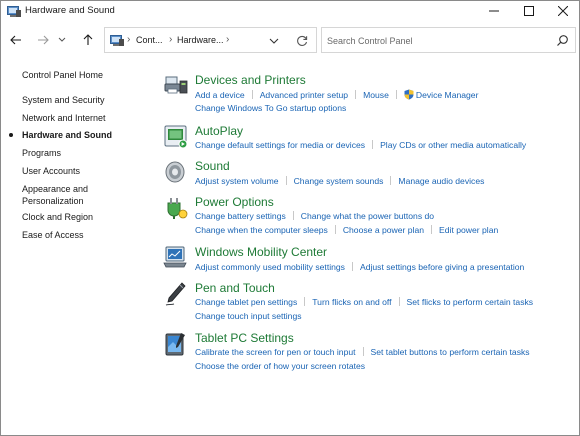  Describe the element at coordinates (176, 208) in the screenshot. I see `power-icon` at that location.